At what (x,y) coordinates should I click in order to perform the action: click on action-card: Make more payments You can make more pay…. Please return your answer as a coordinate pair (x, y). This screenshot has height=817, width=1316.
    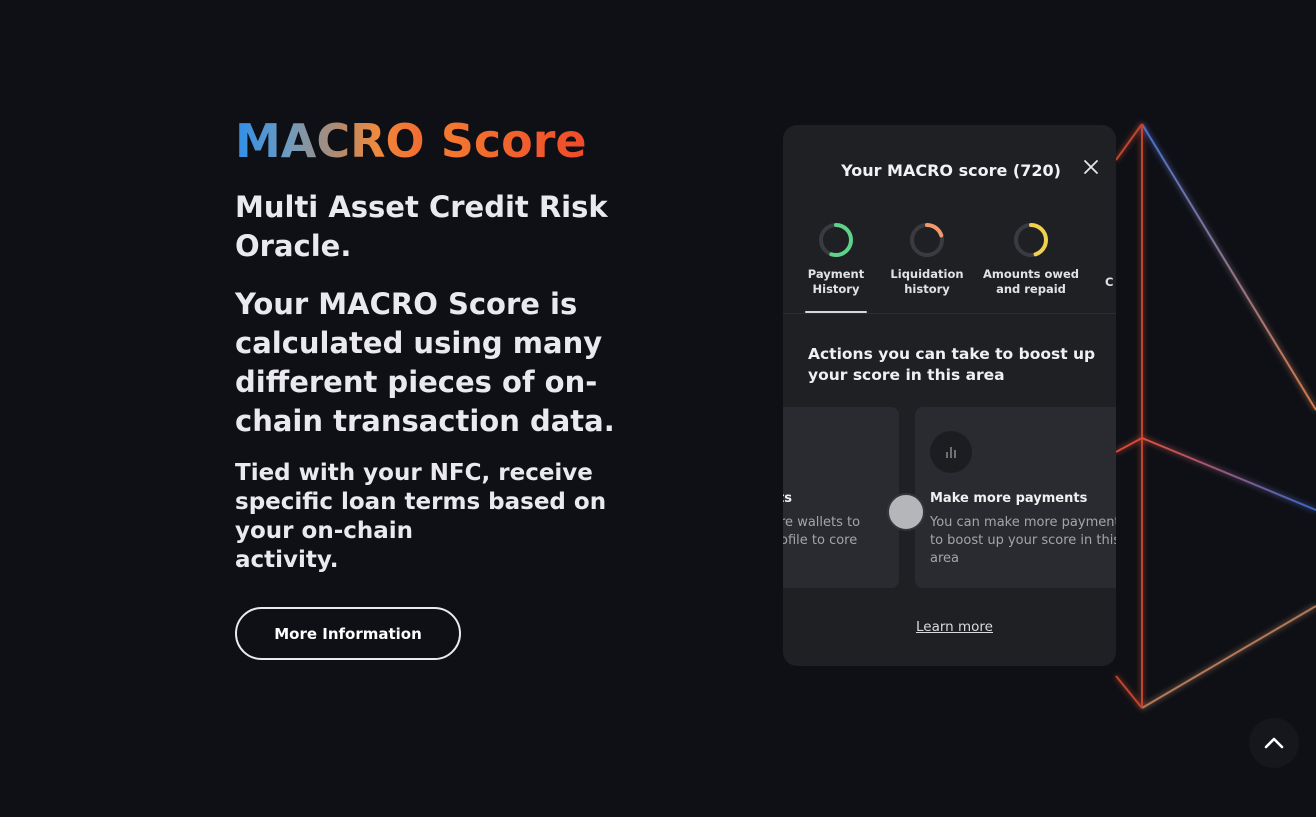
    Looking at the image, I should click on (1015, 497).